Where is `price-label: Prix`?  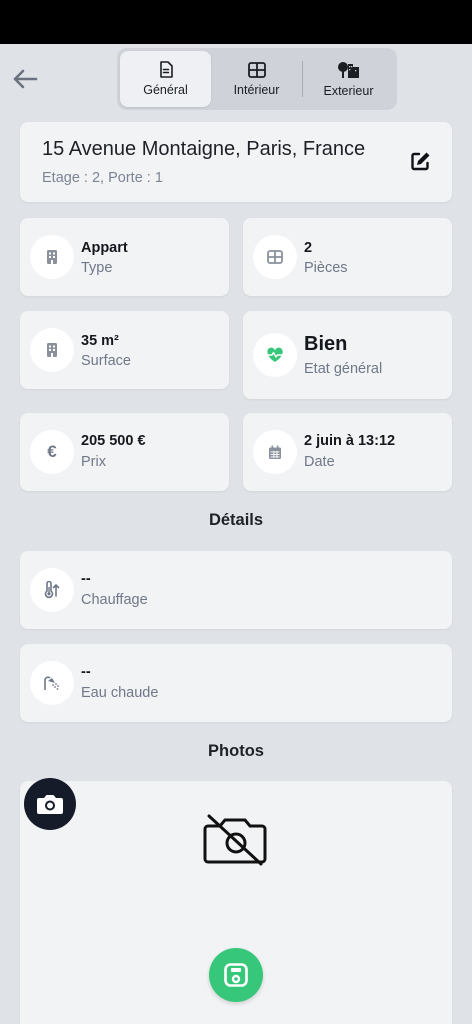 price-label: Prix is located at coordinates (93, 462).